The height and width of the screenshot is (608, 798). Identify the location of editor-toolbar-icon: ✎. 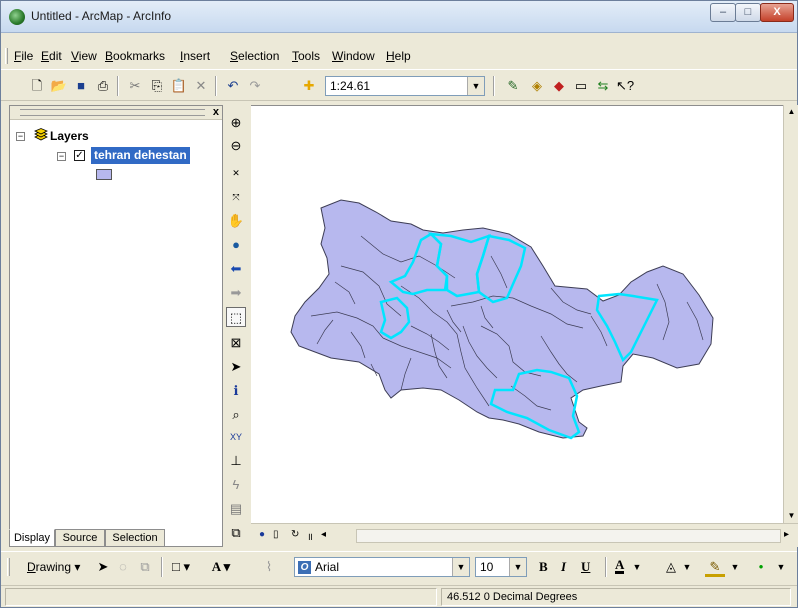
(513, 86).